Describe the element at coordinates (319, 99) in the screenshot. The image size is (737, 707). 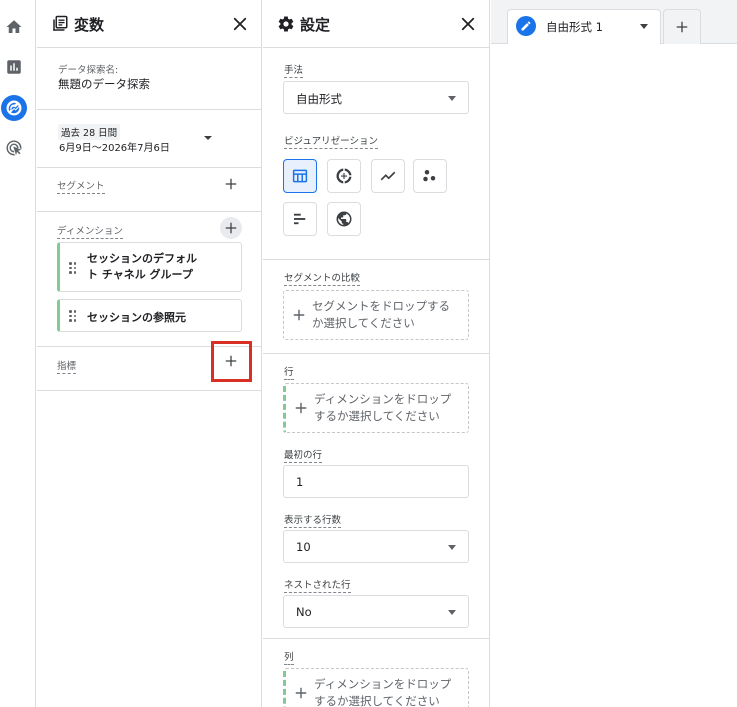
I see `technique-value: 自由形式` at that location.